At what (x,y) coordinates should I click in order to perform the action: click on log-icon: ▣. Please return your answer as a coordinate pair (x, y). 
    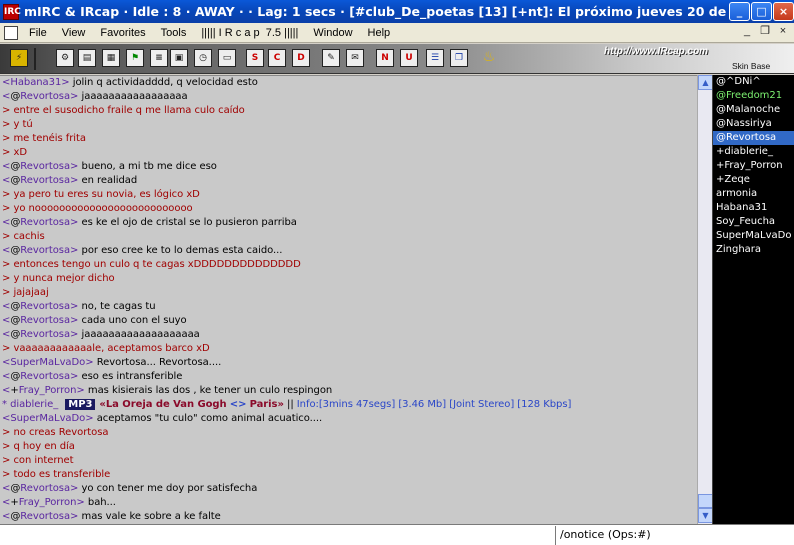
    Looking at the image, I should click on (179, 58).